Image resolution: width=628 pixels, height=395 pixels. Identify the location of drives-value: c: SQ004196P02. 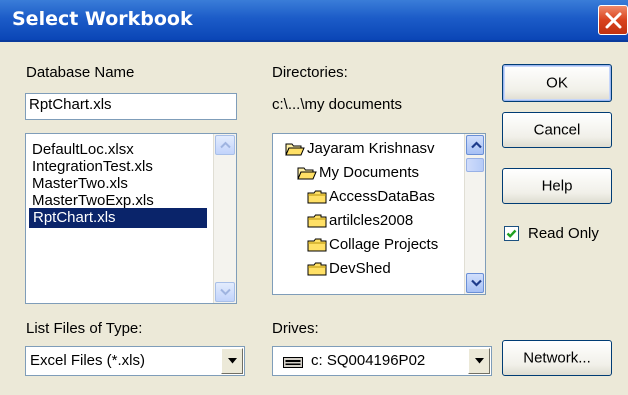
(368, 360).